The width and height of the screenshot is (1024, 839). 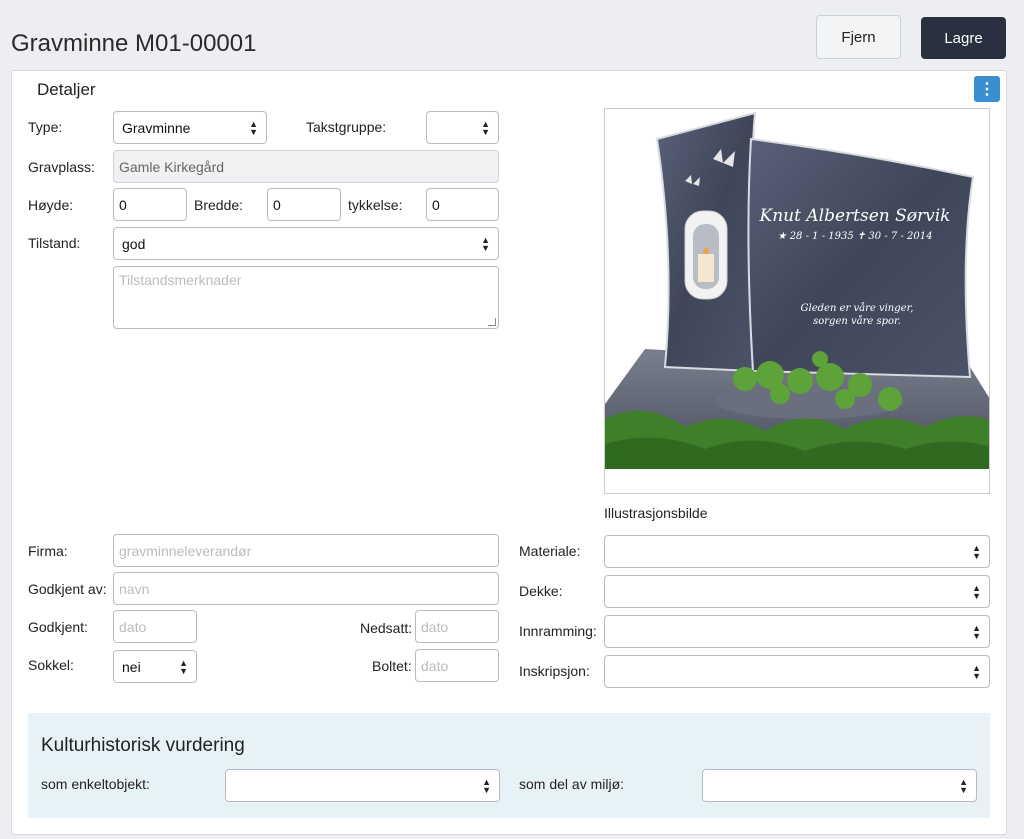 What do you see at coordinates (143, 745) in the screenshot?
I see `kultur-title: Kulturhistorisk vurdering` at bounding box center [143, 745].